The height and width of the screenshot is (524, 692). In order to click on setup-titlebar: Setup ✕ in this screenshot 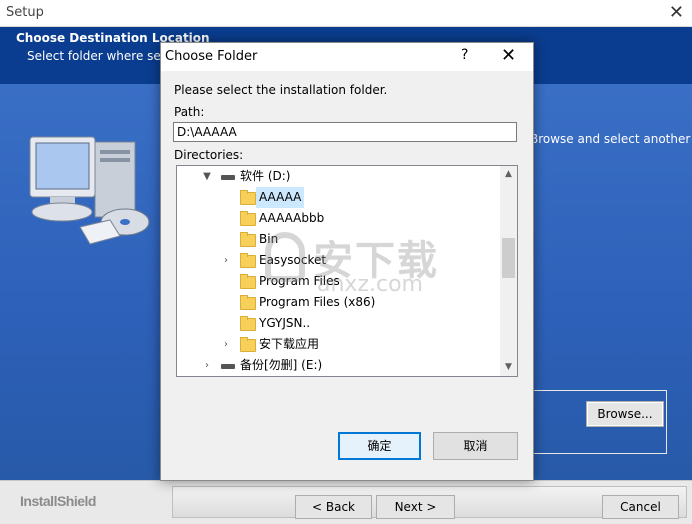, I will do `click(346, 13)`.